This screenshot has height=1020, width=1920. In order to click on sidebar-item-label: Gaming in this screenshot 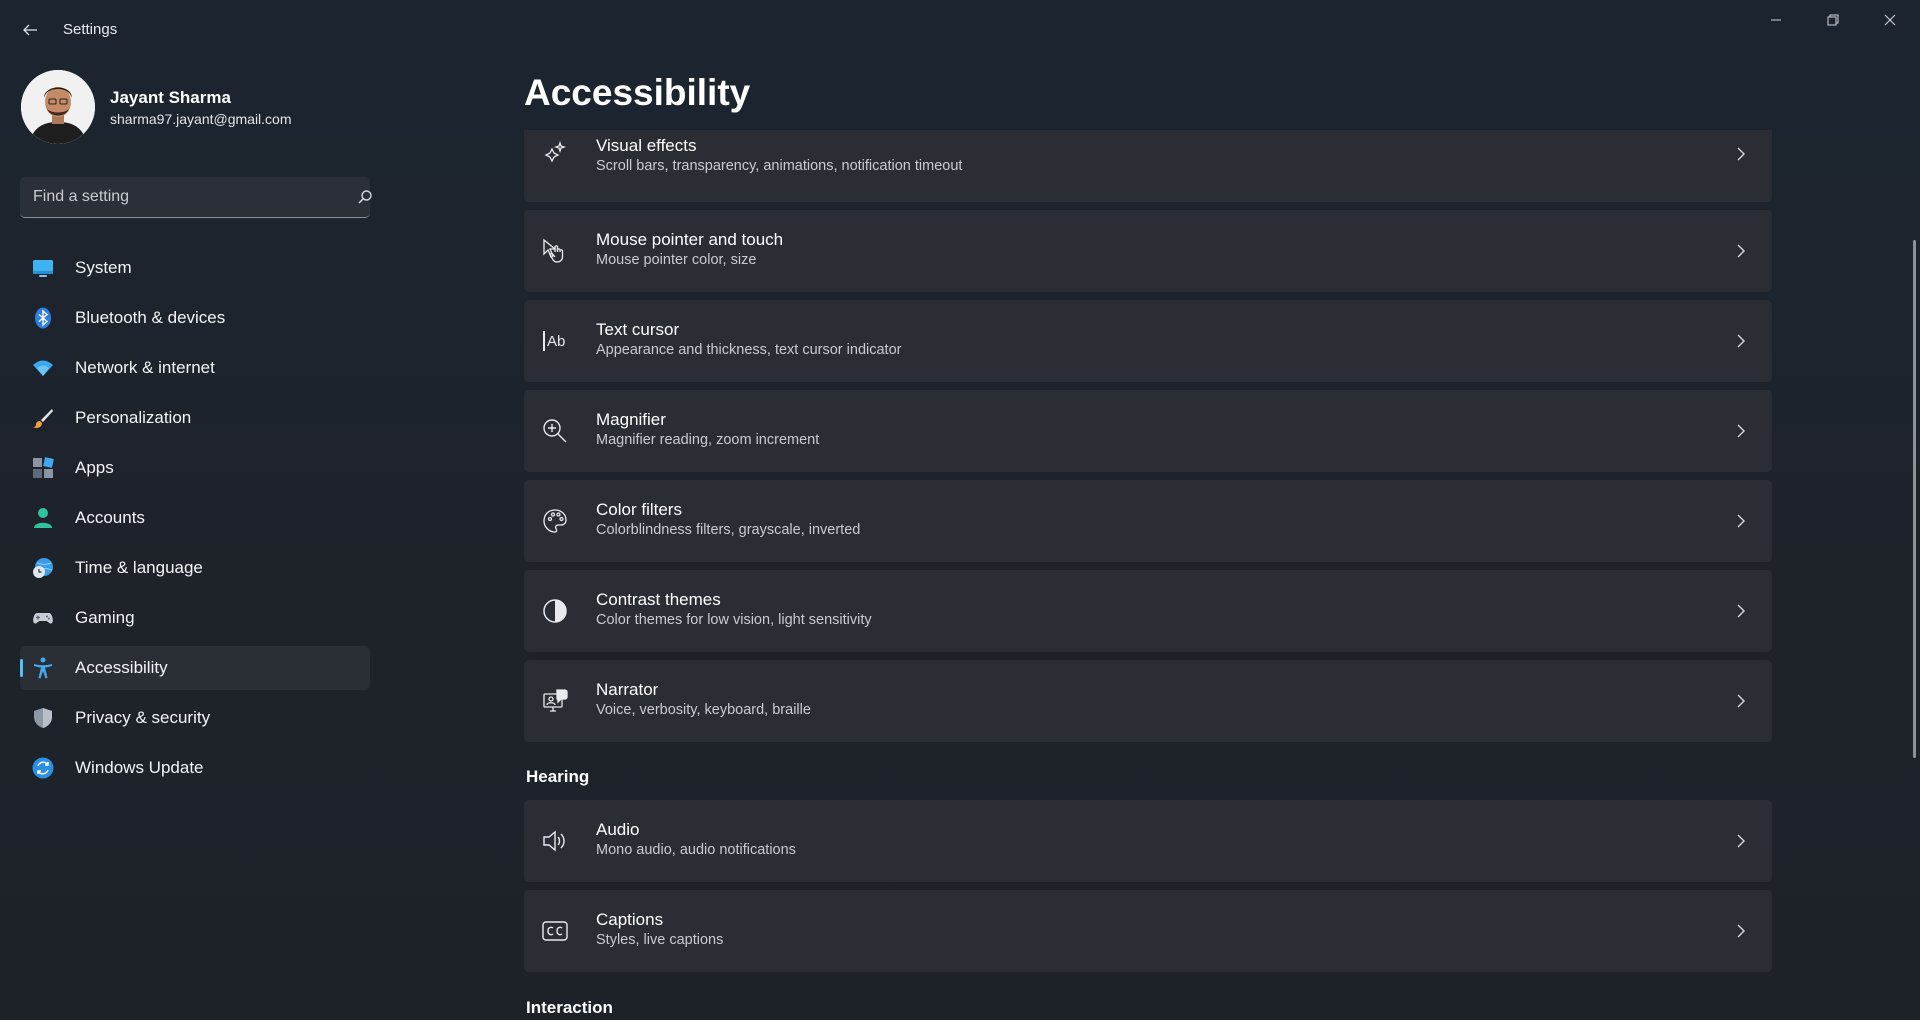, I will do `click(105, 617)`.